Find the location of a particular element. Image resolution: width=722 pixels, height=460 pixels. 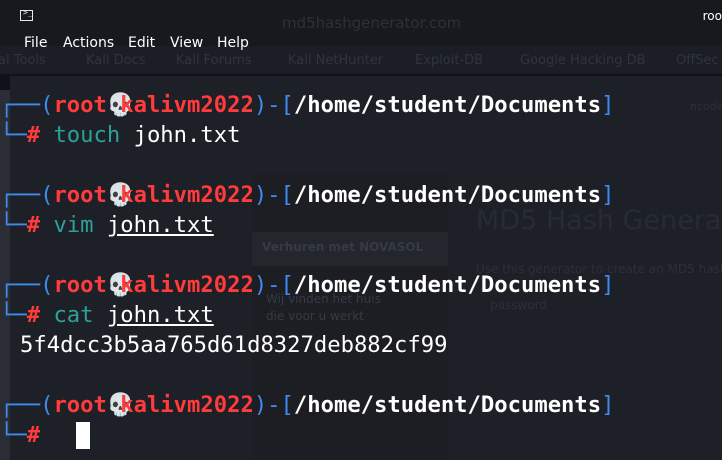

command-line: └─# is located at coordinates (20, 435).